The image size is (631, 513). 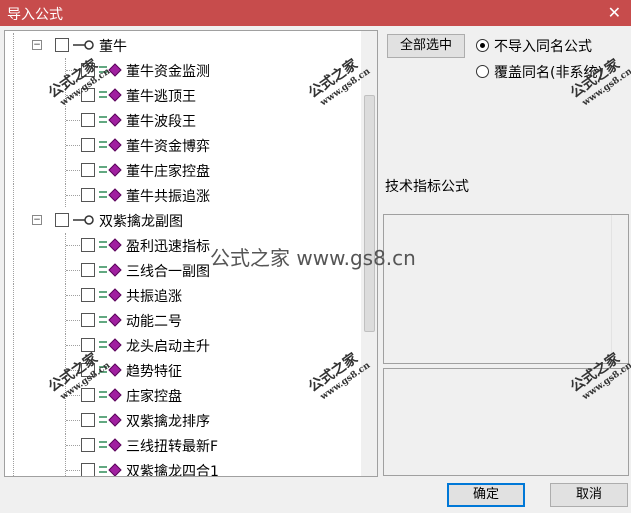 What do you see at coordinates (482, 45) in the screenshot?
I see `radio-skip-indicator` at bounding box center [482, 45].